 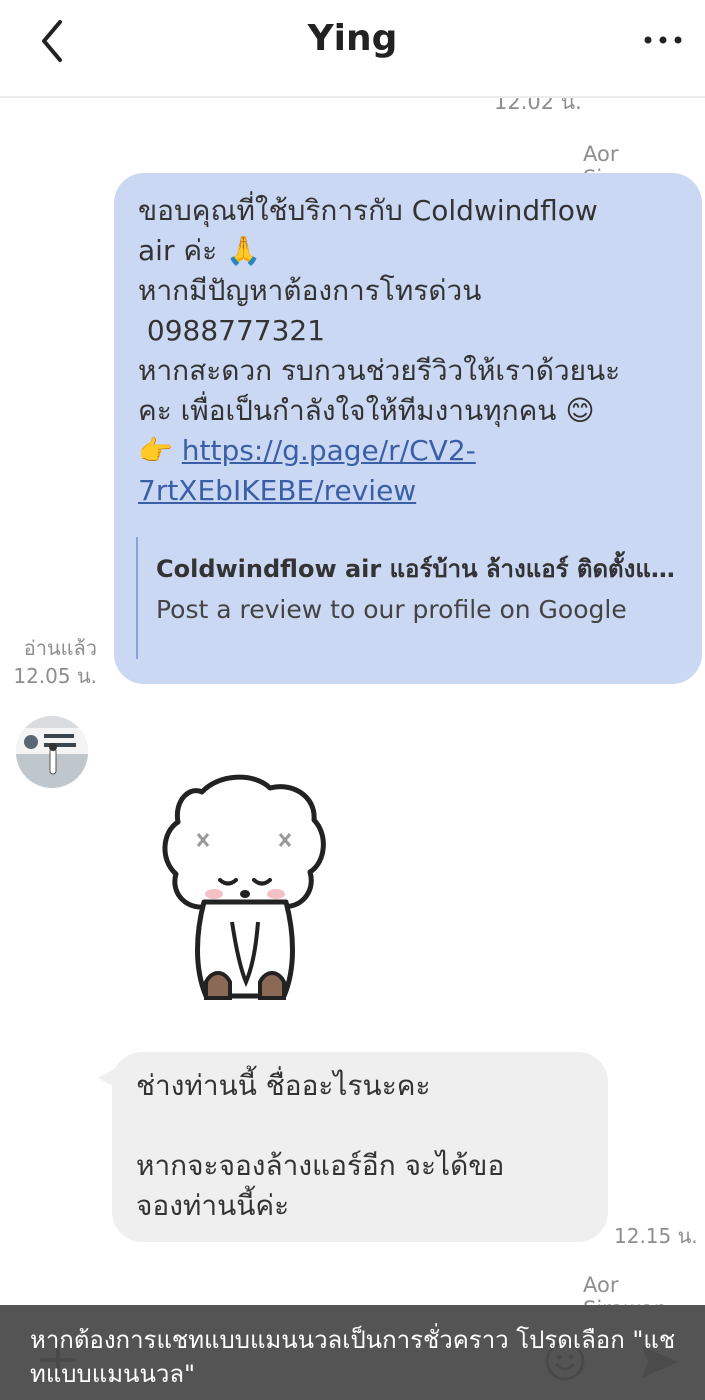 What do you see at coordinates (199, 250) in the screenshot?
I see `message-line: air ค่ะ 🙏` at bounding box center [199, 250].